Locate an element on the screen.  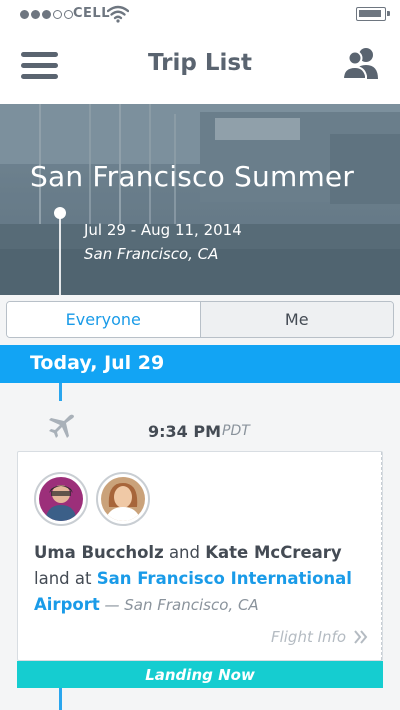
status-label: Landing Now is located at coordinates (200, 674).